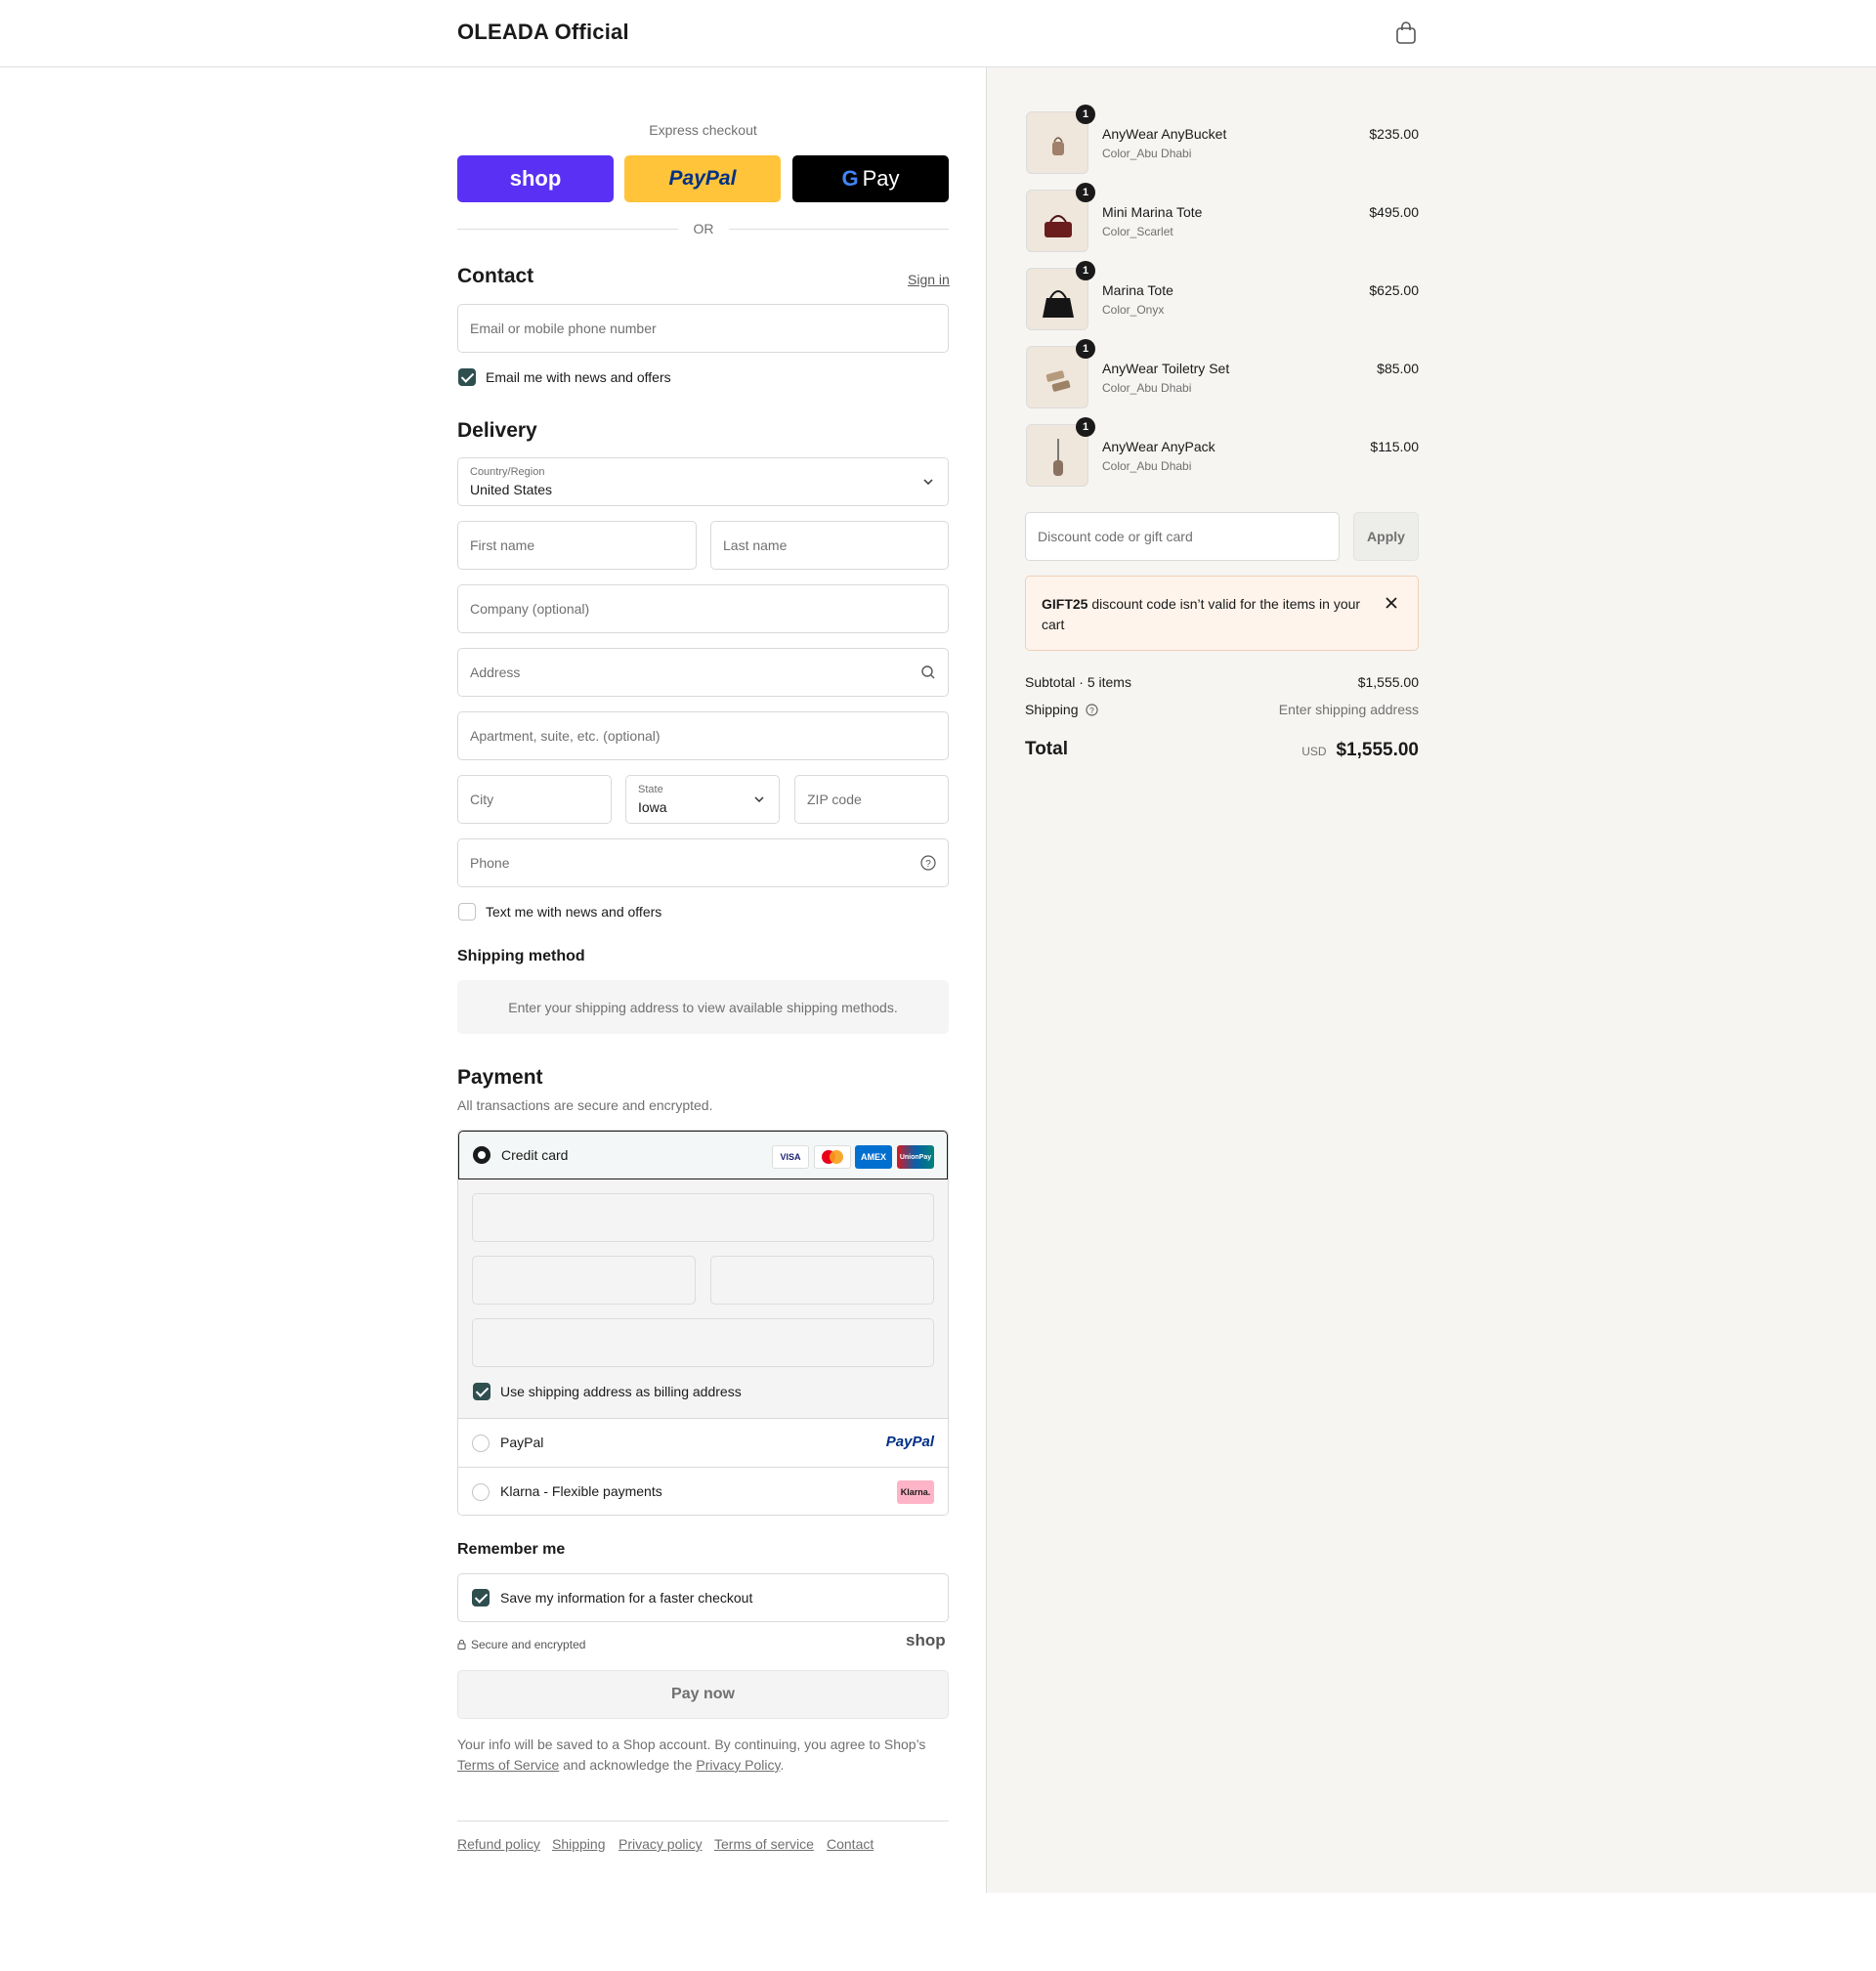 This screenshot has width=1876, height=1971. Describe the element at coordinates (703, 1491) in the screenshot. I see `klarna-option: Klarna - Flexible payments Klarna.` at that location.